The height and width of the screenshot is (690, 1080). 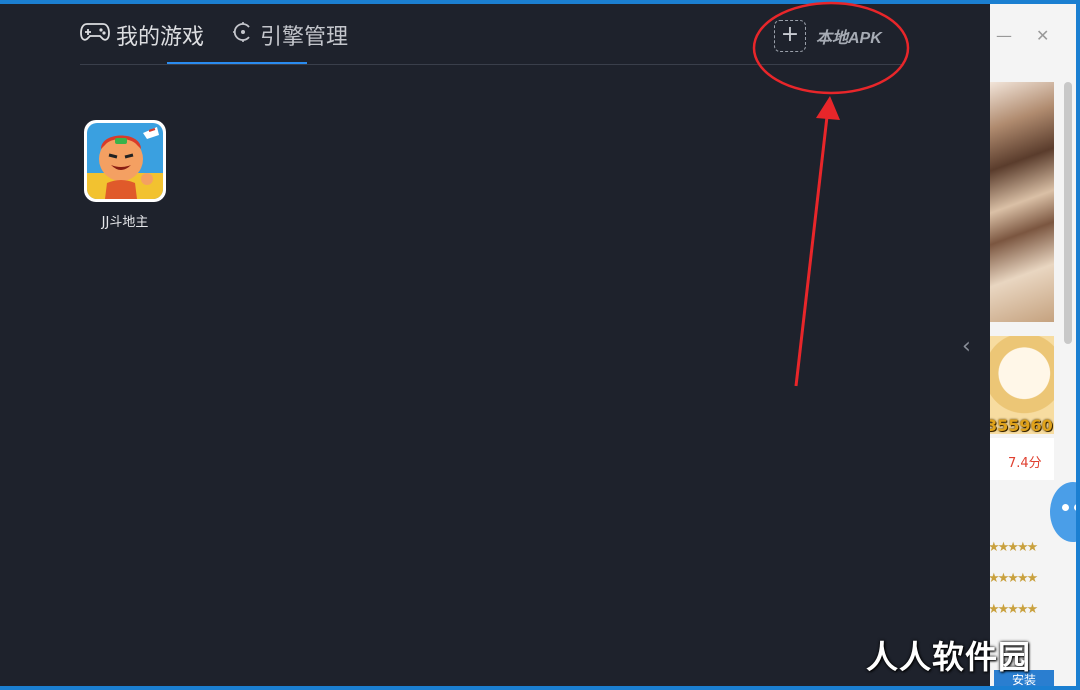 What do you see at coordinates (1019, 425) in the screenshot?
I see `score-text: 355960` at bounding box center [1019, 425].